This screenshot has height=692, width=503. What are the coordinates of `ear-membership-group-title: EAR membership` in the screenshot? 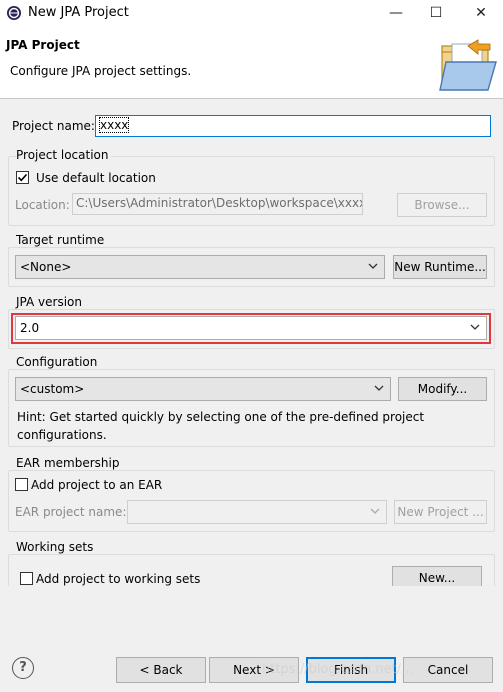 It's located at (69, 463).